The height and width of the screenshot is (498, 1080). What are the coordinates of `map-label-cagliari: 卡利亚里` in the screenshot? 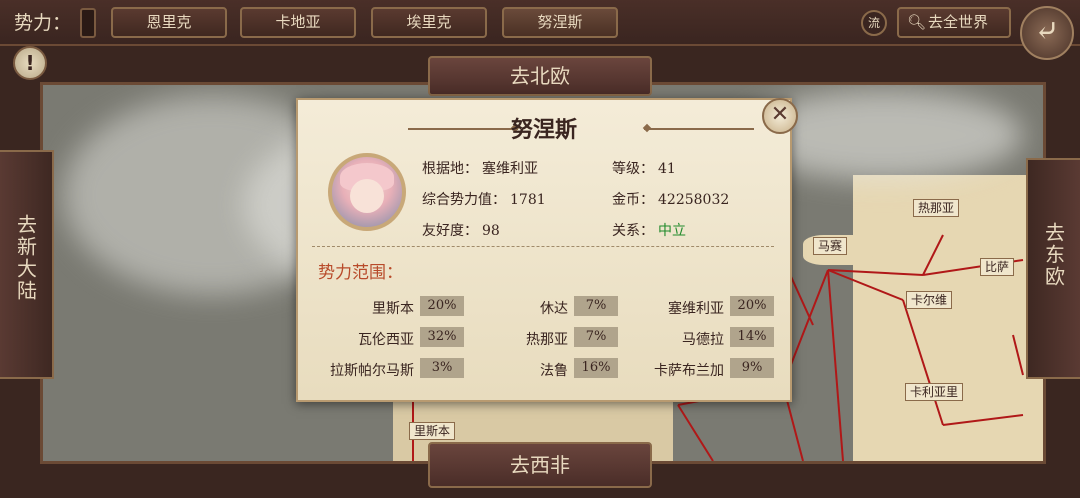 It's located at (934, 392).